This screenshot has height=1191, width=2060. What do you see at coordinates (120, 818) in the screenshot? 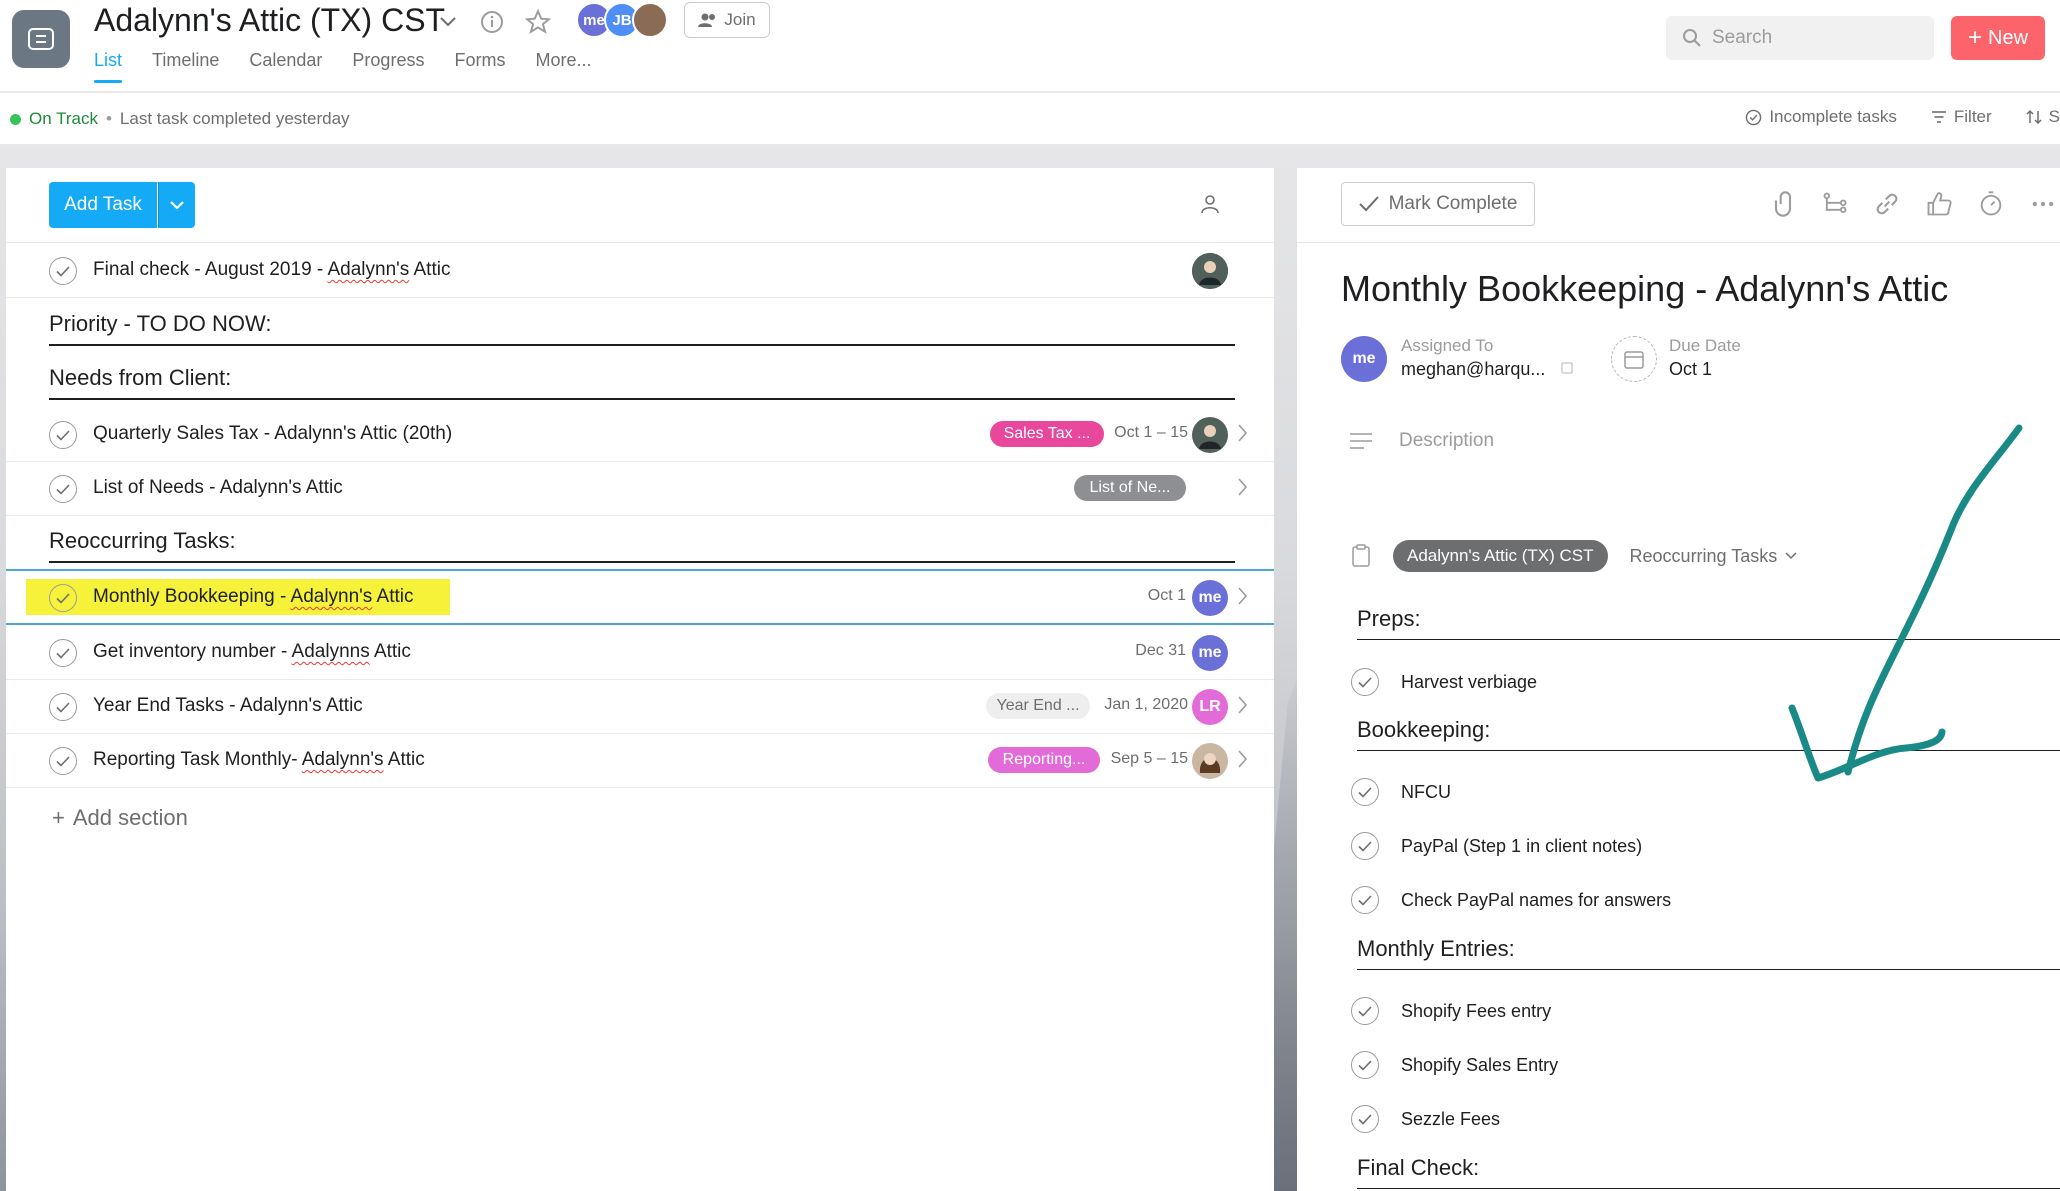
I see `add-section-button: + Add section` at bounding box center [120, 818].